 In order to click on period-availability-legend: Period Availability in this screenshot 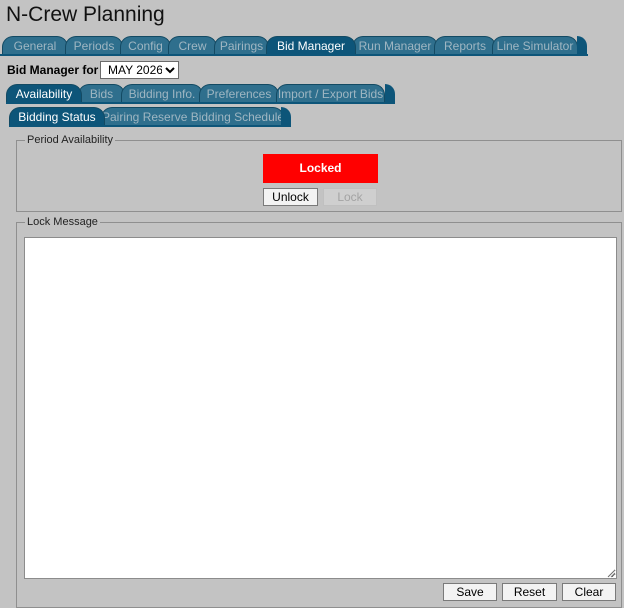, I will do `click(70, 140)`.